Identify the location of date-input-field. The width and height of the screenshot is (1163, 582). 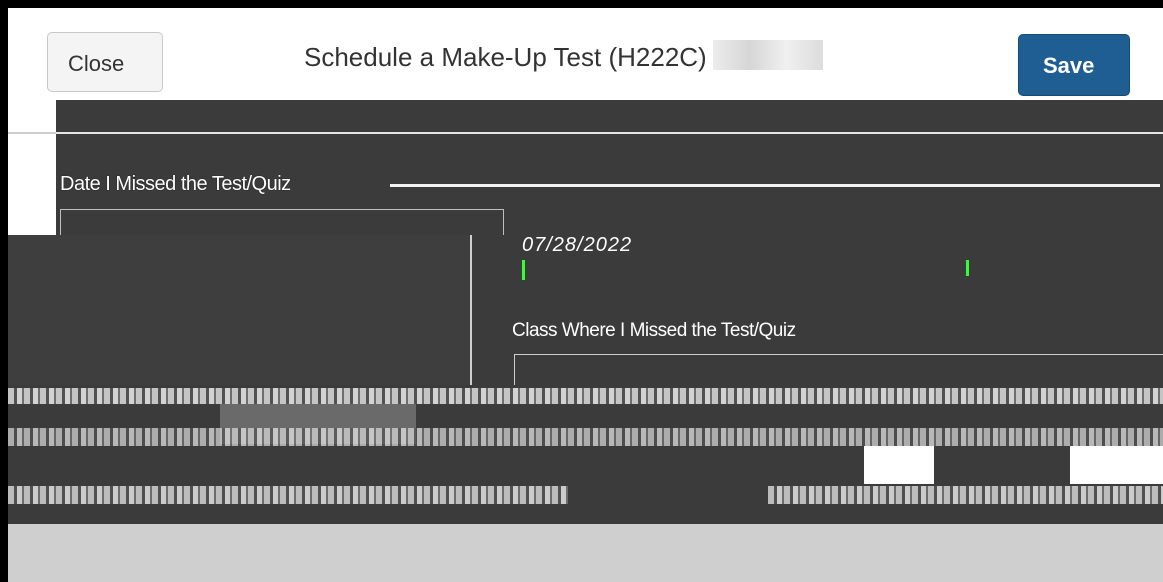
(282, 222).